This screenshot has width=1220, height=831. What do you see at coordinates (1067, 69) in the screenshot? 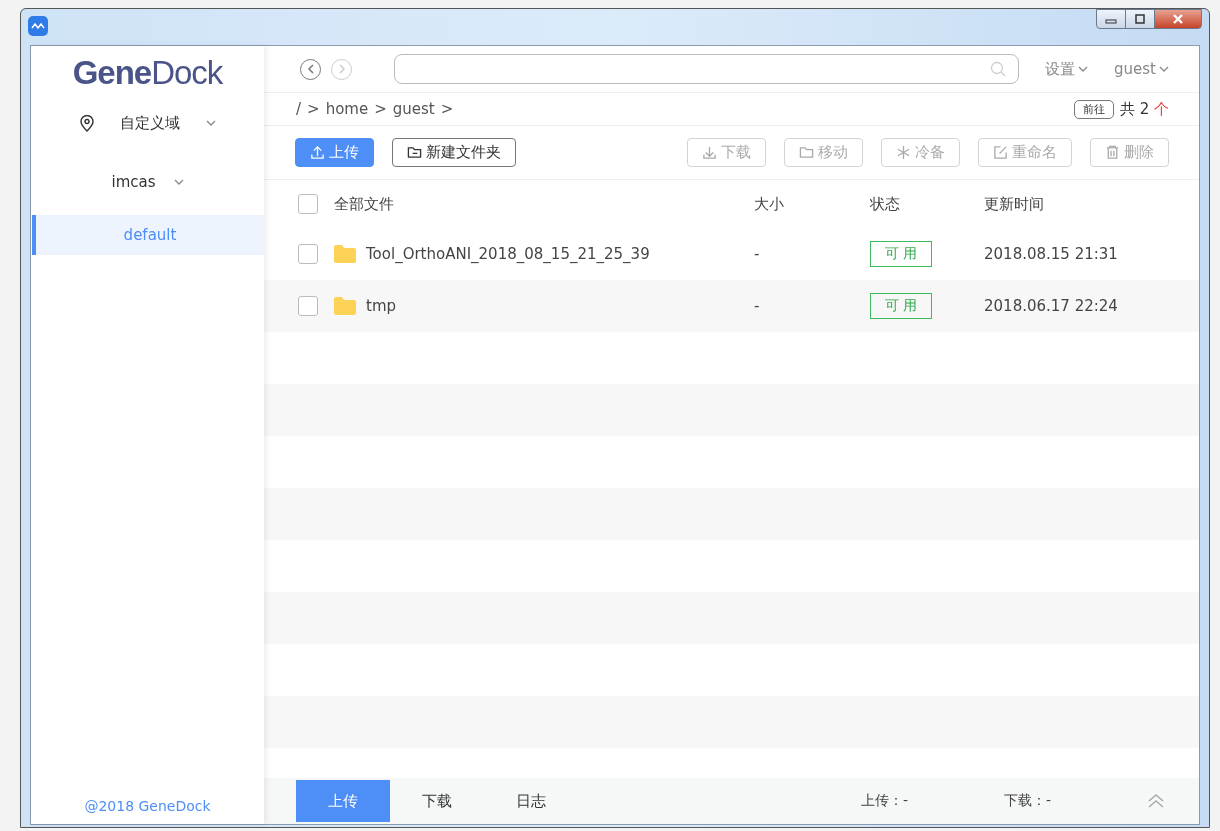
I see `settings-menu: 设置` at bounding box center [1067, 69].